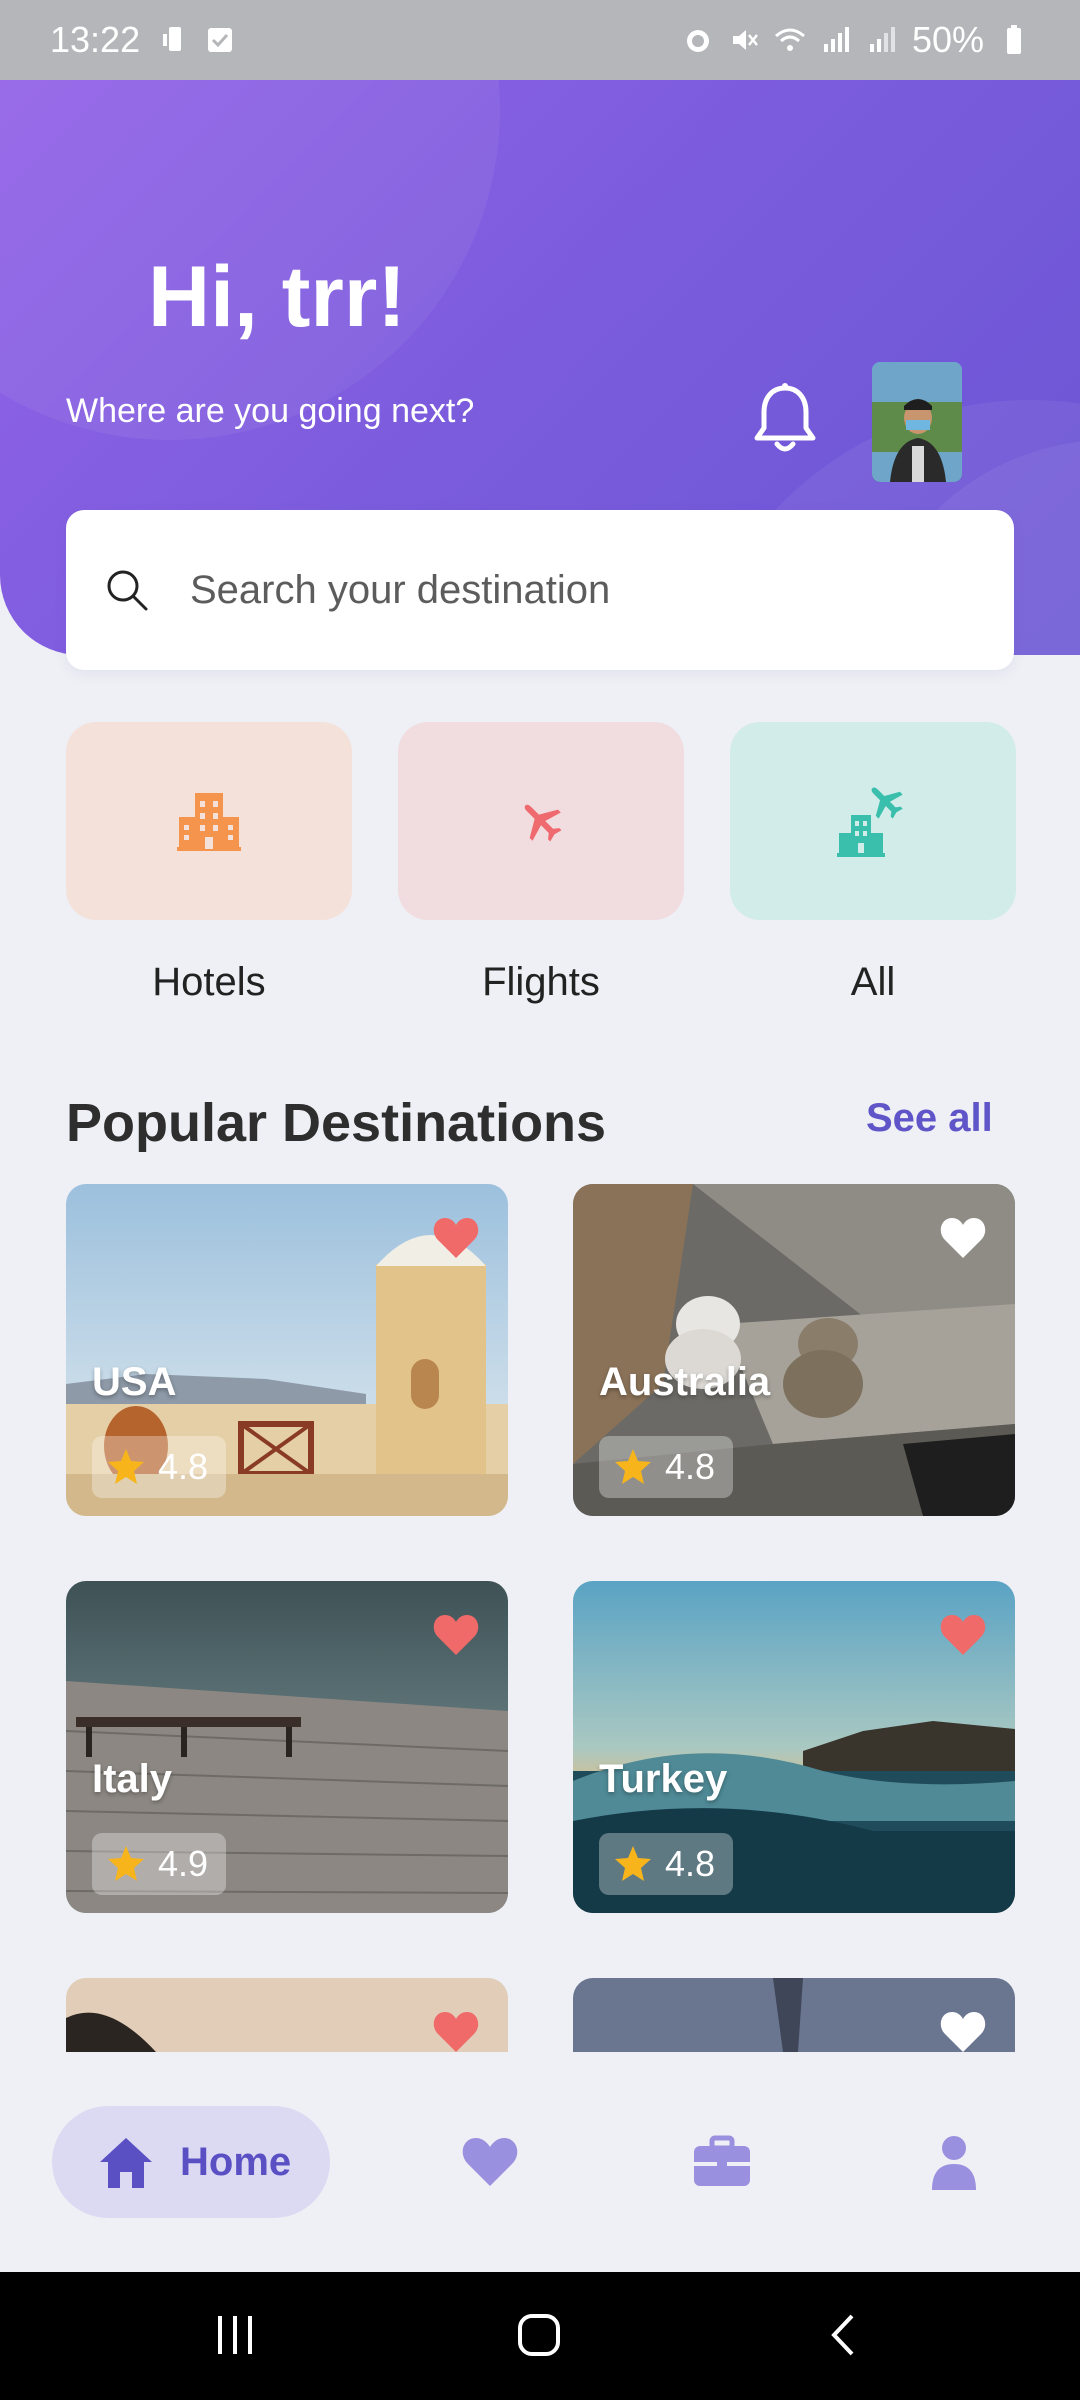 Image resolution: width=1080 pixels, height=2400 pixels. I want to click on greeting-title: Hi, trr!, so click(277, 297).